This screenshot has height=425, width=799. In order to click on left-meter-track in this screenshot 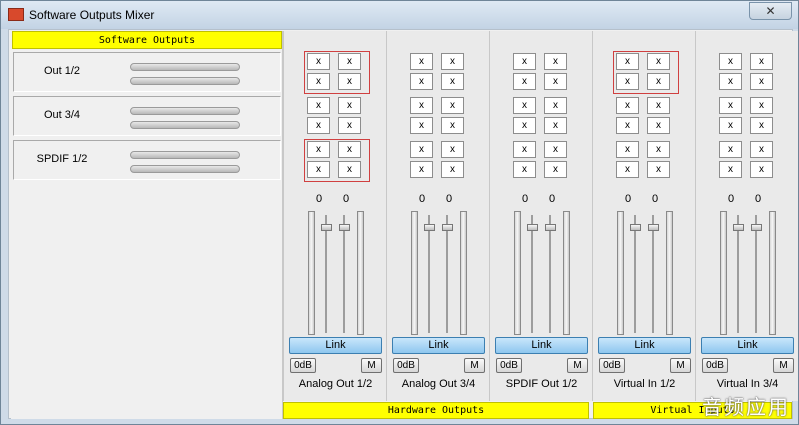, I will do `click(414, 273)`.